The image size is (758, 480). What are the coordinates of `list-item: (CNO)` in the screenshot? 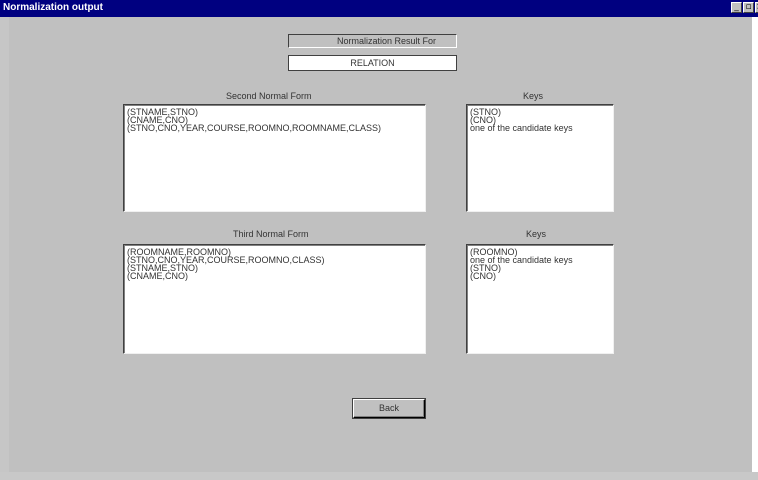 It's located at (541, 276).